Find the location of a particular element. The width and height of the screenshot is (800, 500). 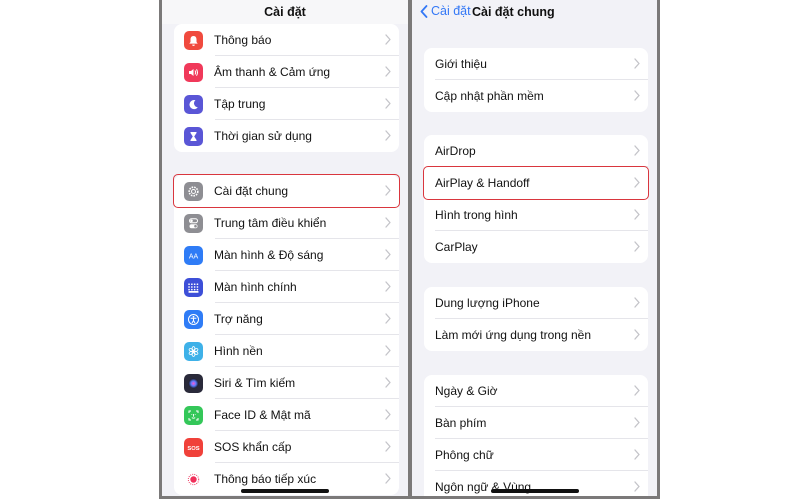

settings-row-label: Phông chữ is located at coordinates (464, 455).